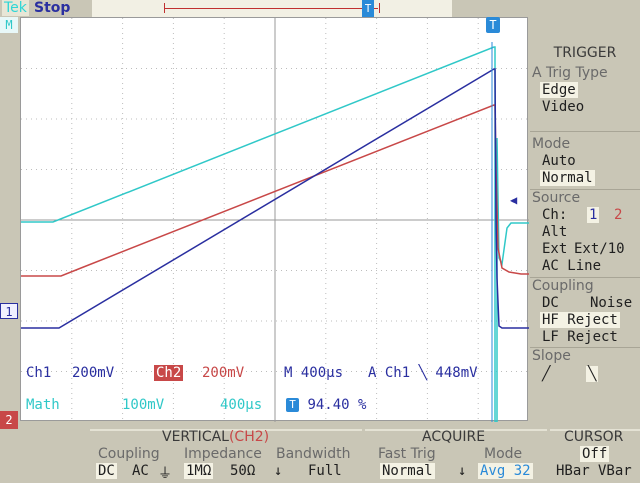 This screenshot has width=640, height=483. Describe the element at coordinates (546, 374) in the screenshot. I see `slope-rising-icon: ╱` at that location.